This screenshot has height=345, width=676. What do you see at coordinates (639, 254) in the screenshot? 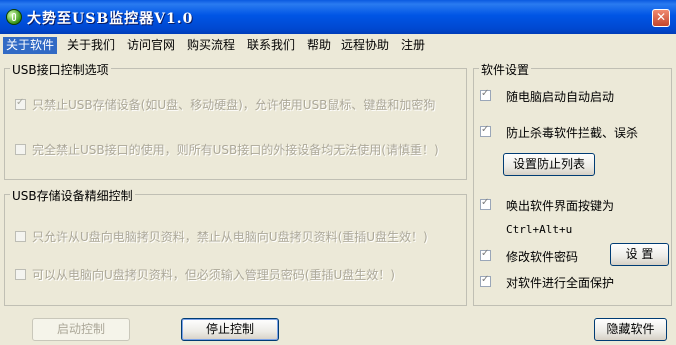
I see `set-password-button: 设 置` at bounding box center [639, 254].